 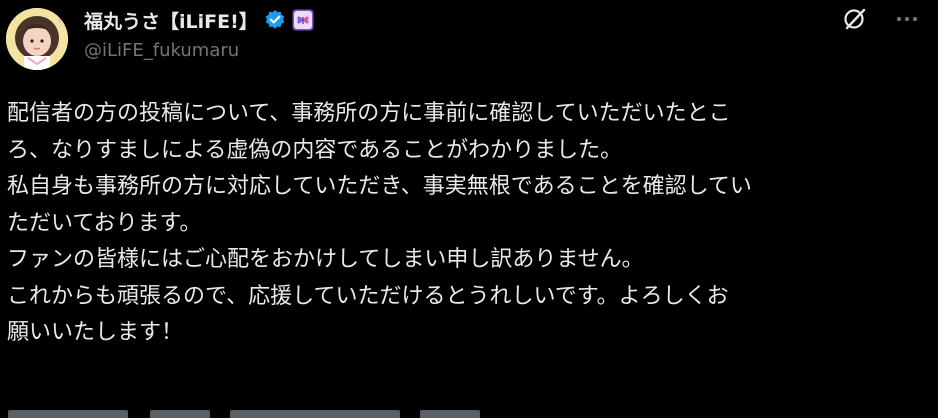 What do you see at coordinates (95, 332) in the screenshot?
I see `tweet-line: 願いいたします！` at bounding box center [95, 332].